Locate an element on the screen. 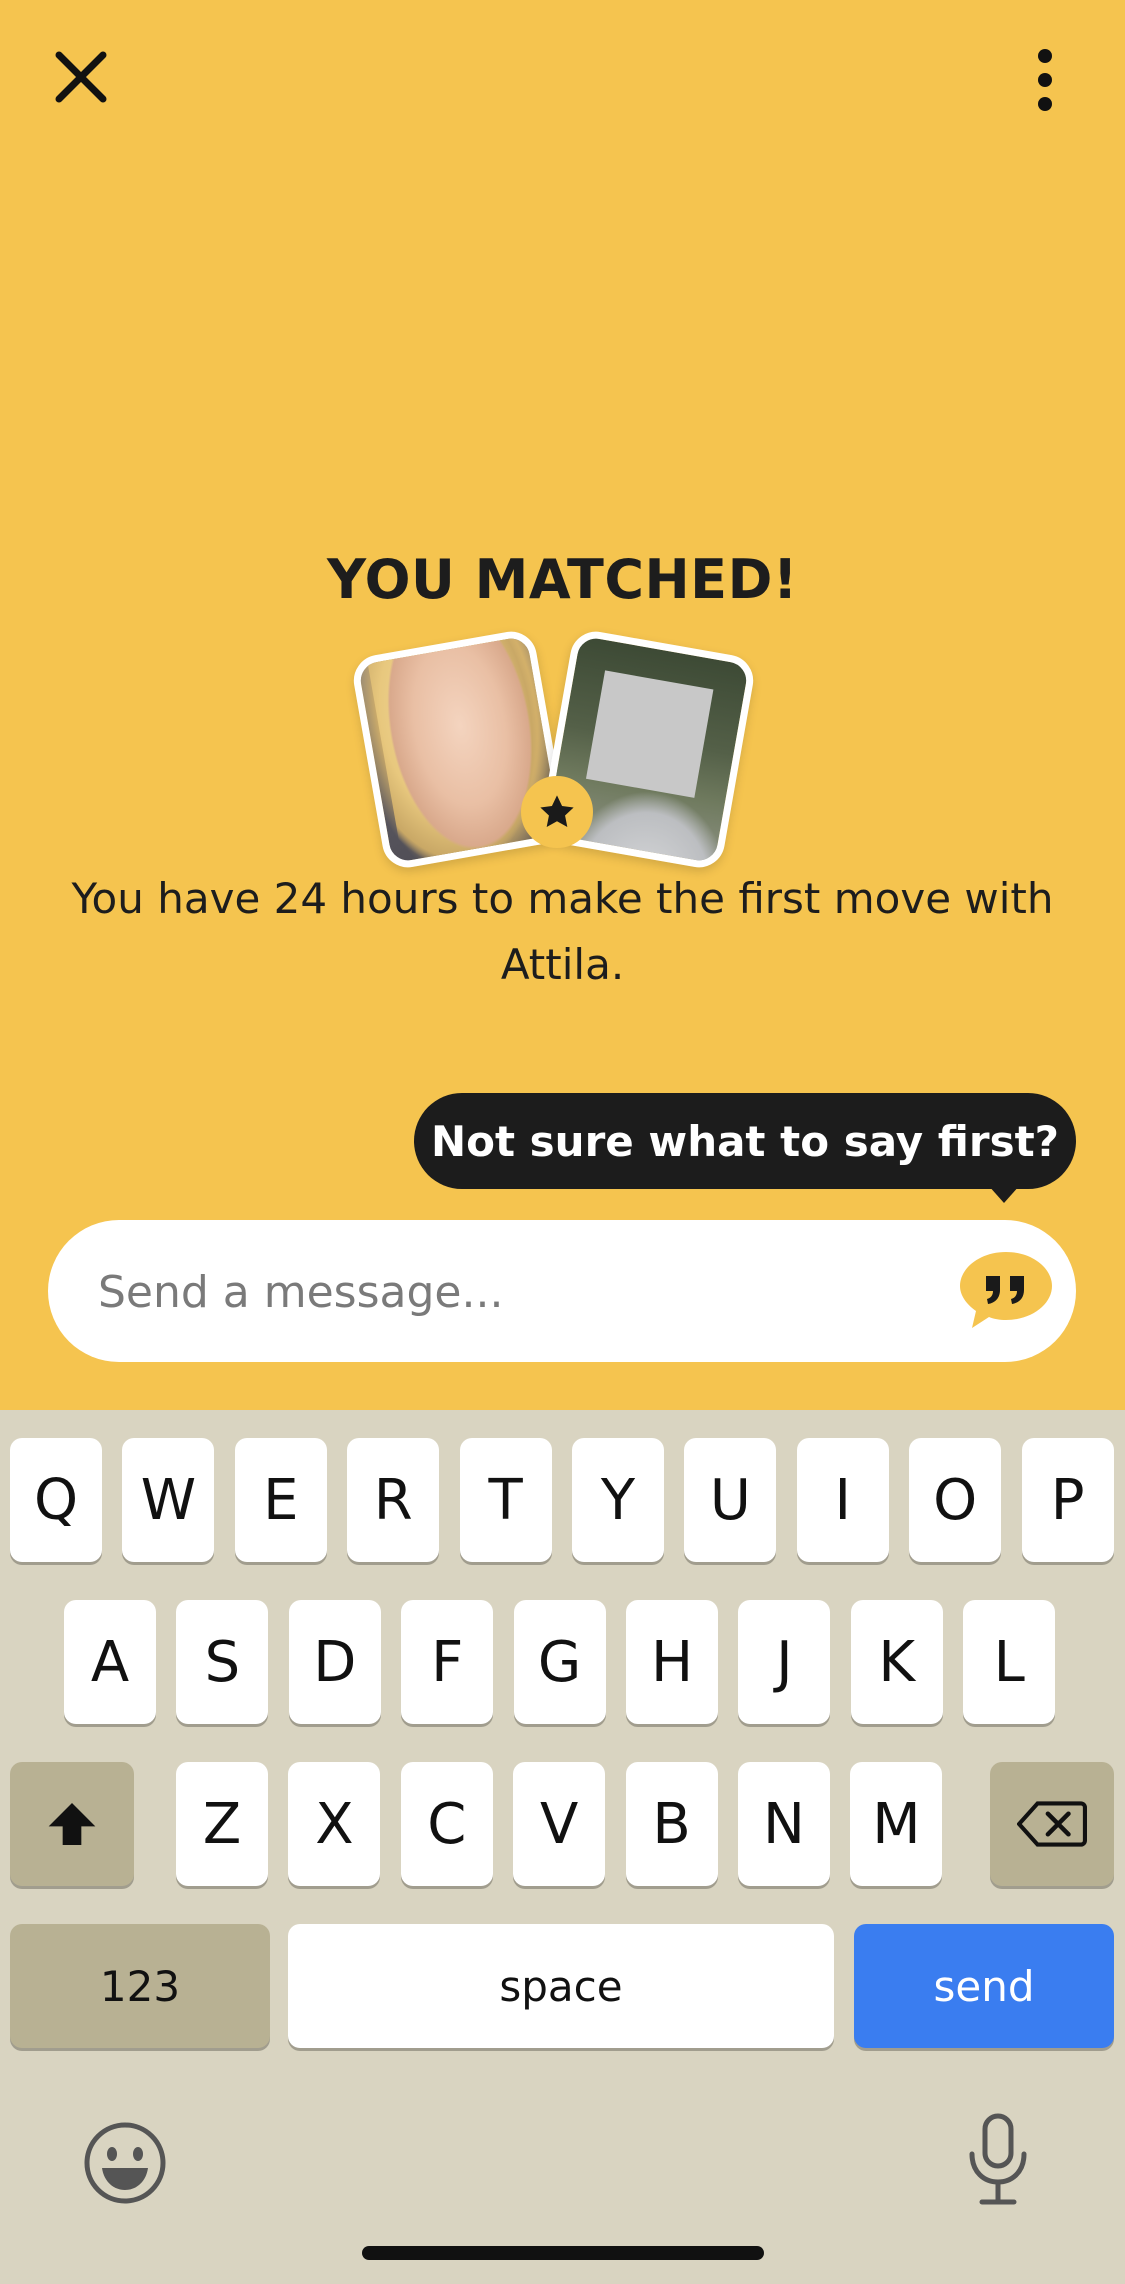  key-y: Y is located at coordinates (618, 1500).